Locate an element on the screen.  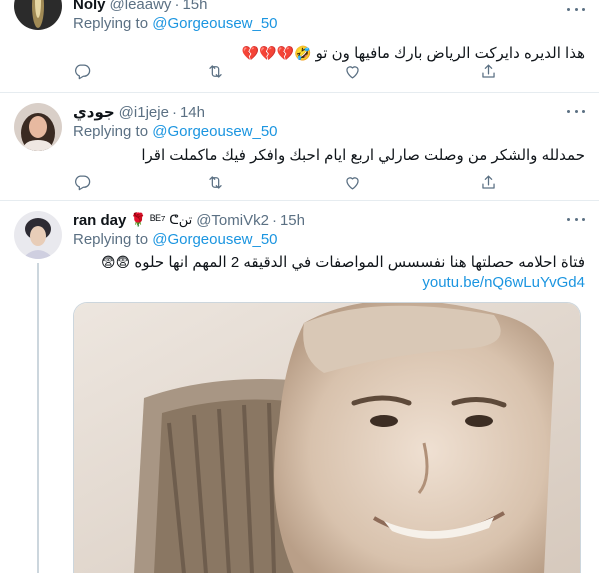
tweet-emoji: 🤣💔💔💔 is located at coordinates (276, 53).